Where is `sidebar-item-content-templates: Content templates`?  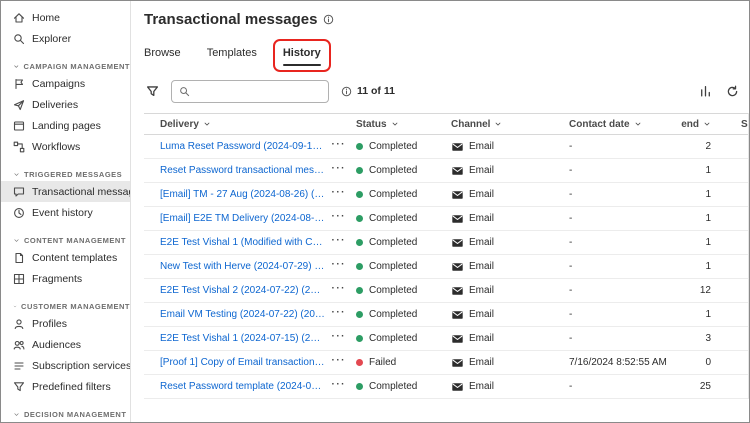
sidebar-item-content-templates: Content templates is located at coordinates (65, 257).